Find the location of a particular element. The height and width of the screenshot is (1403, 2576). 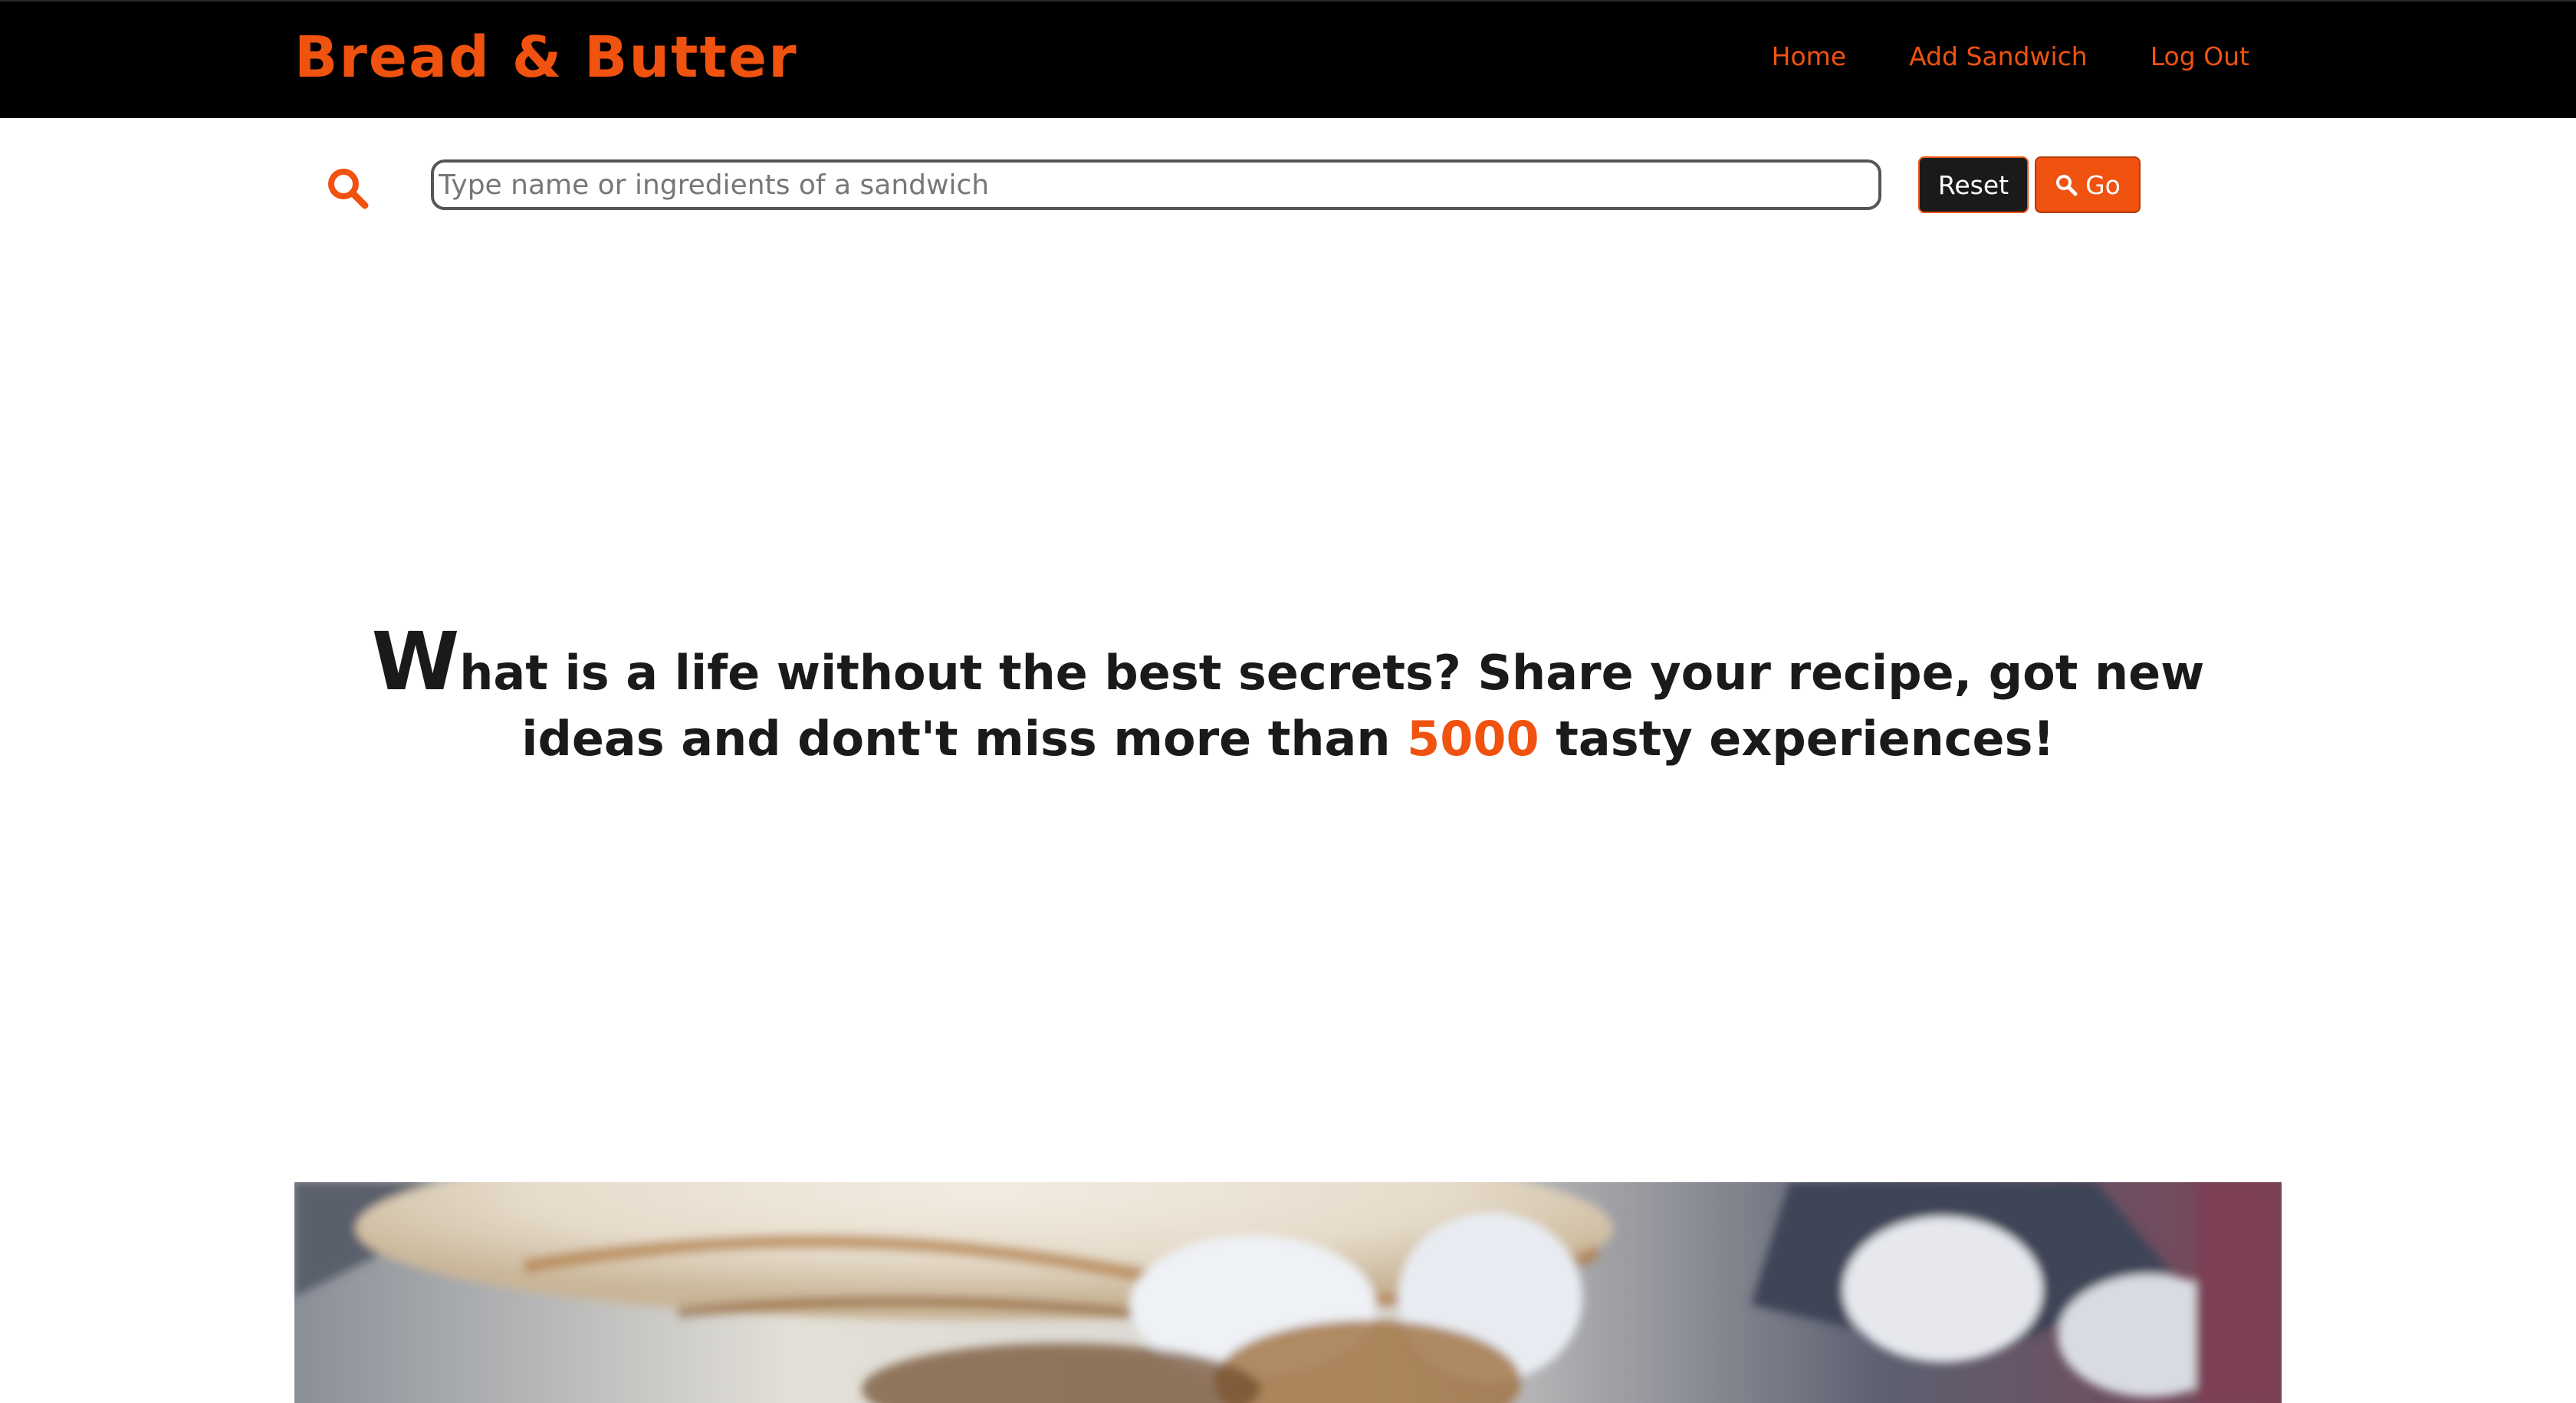

search-input is located at coordinates (1156, 184).